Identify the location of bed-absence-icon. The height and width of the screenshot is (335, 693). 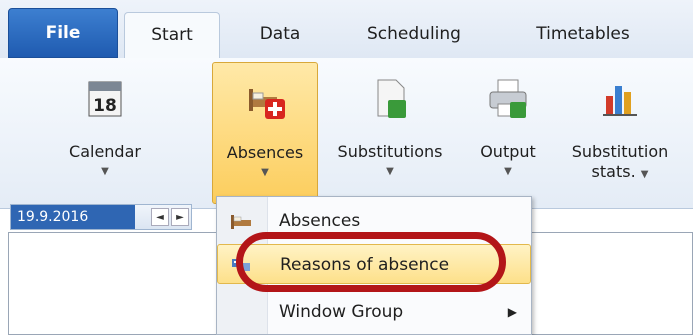
(267, 104).